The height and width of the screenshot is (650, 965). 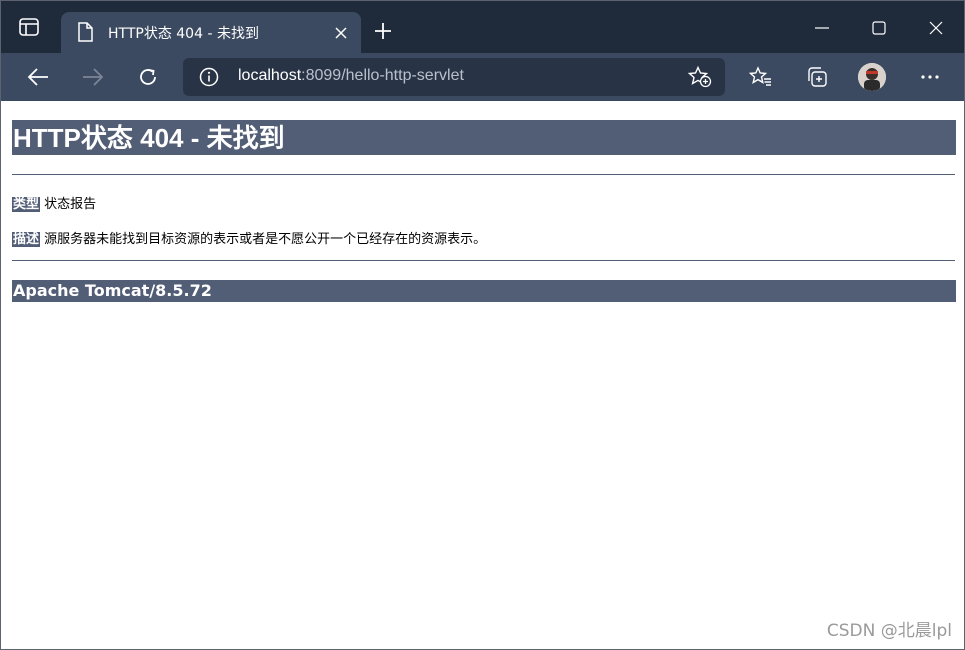 I want to click on tab-active: HTTP状态 404 - 未找到, so click(x=211, y=32).